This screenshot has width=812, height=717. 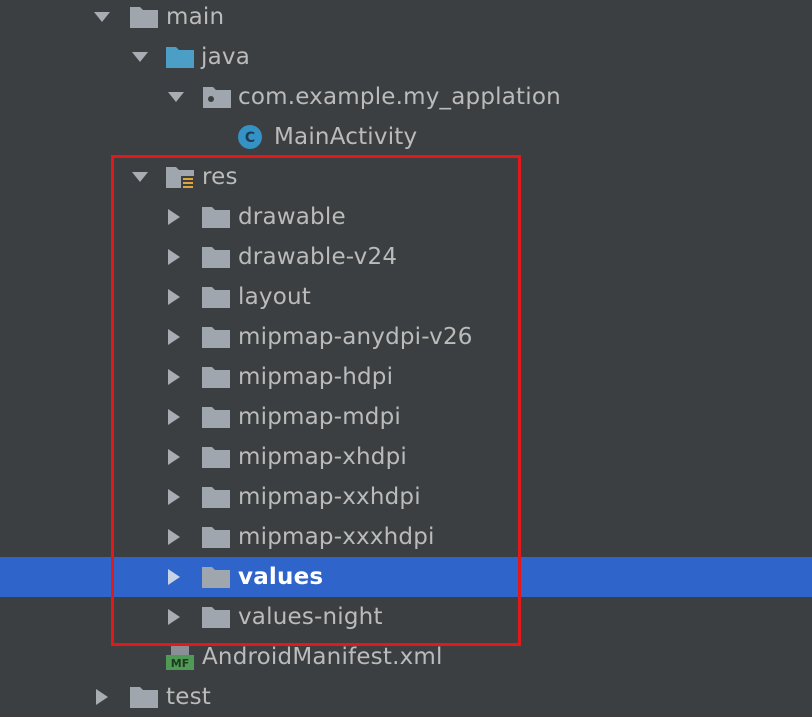 I want to click on package-icon, so click(x=217, y=97).